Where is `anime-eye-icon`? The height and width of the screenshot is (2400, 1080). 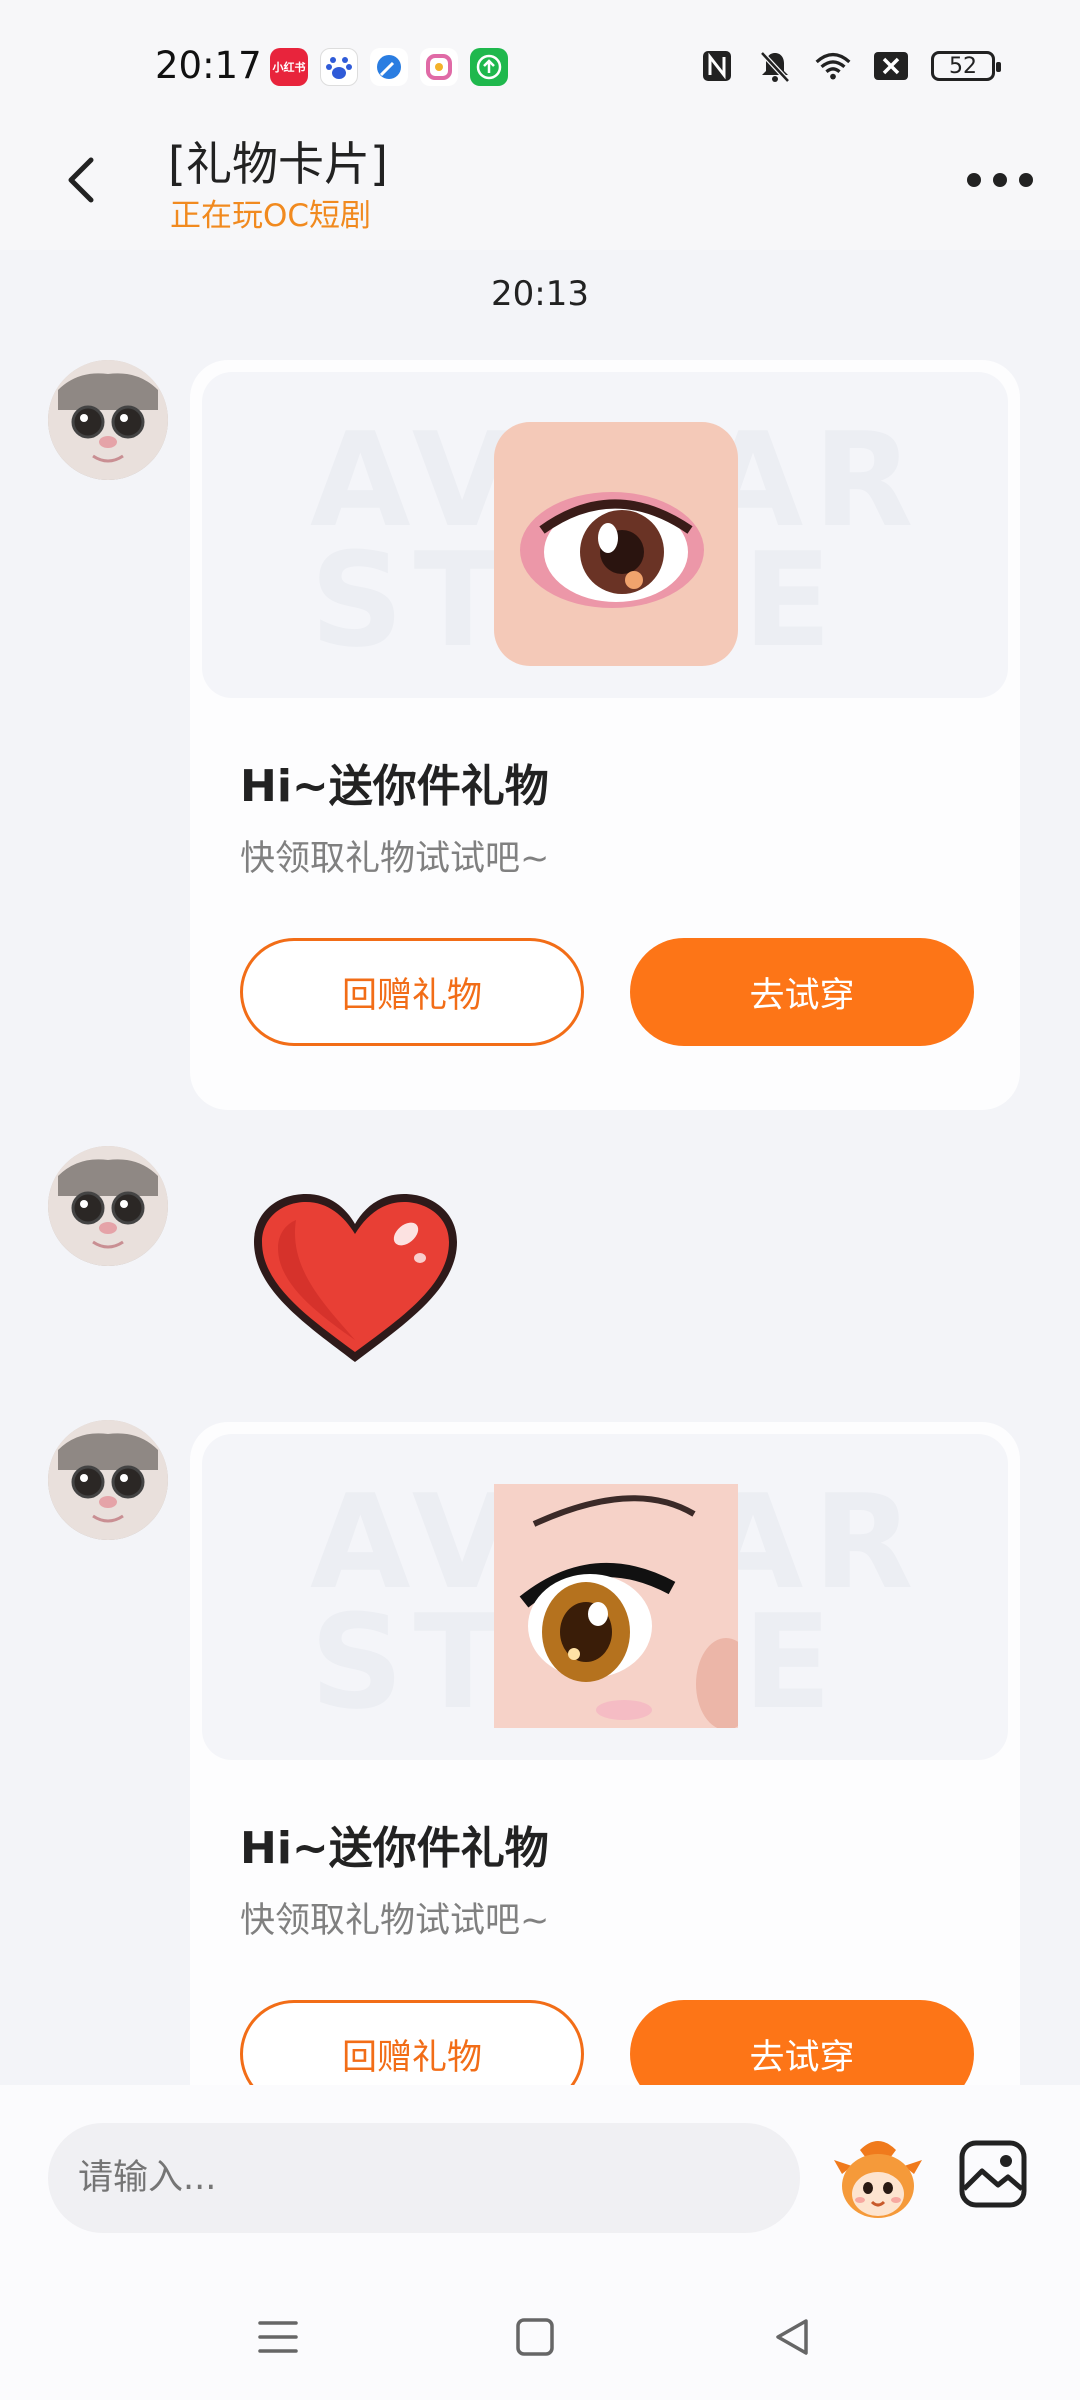 anime-eye-icon is located at coordinates (616, 1606).